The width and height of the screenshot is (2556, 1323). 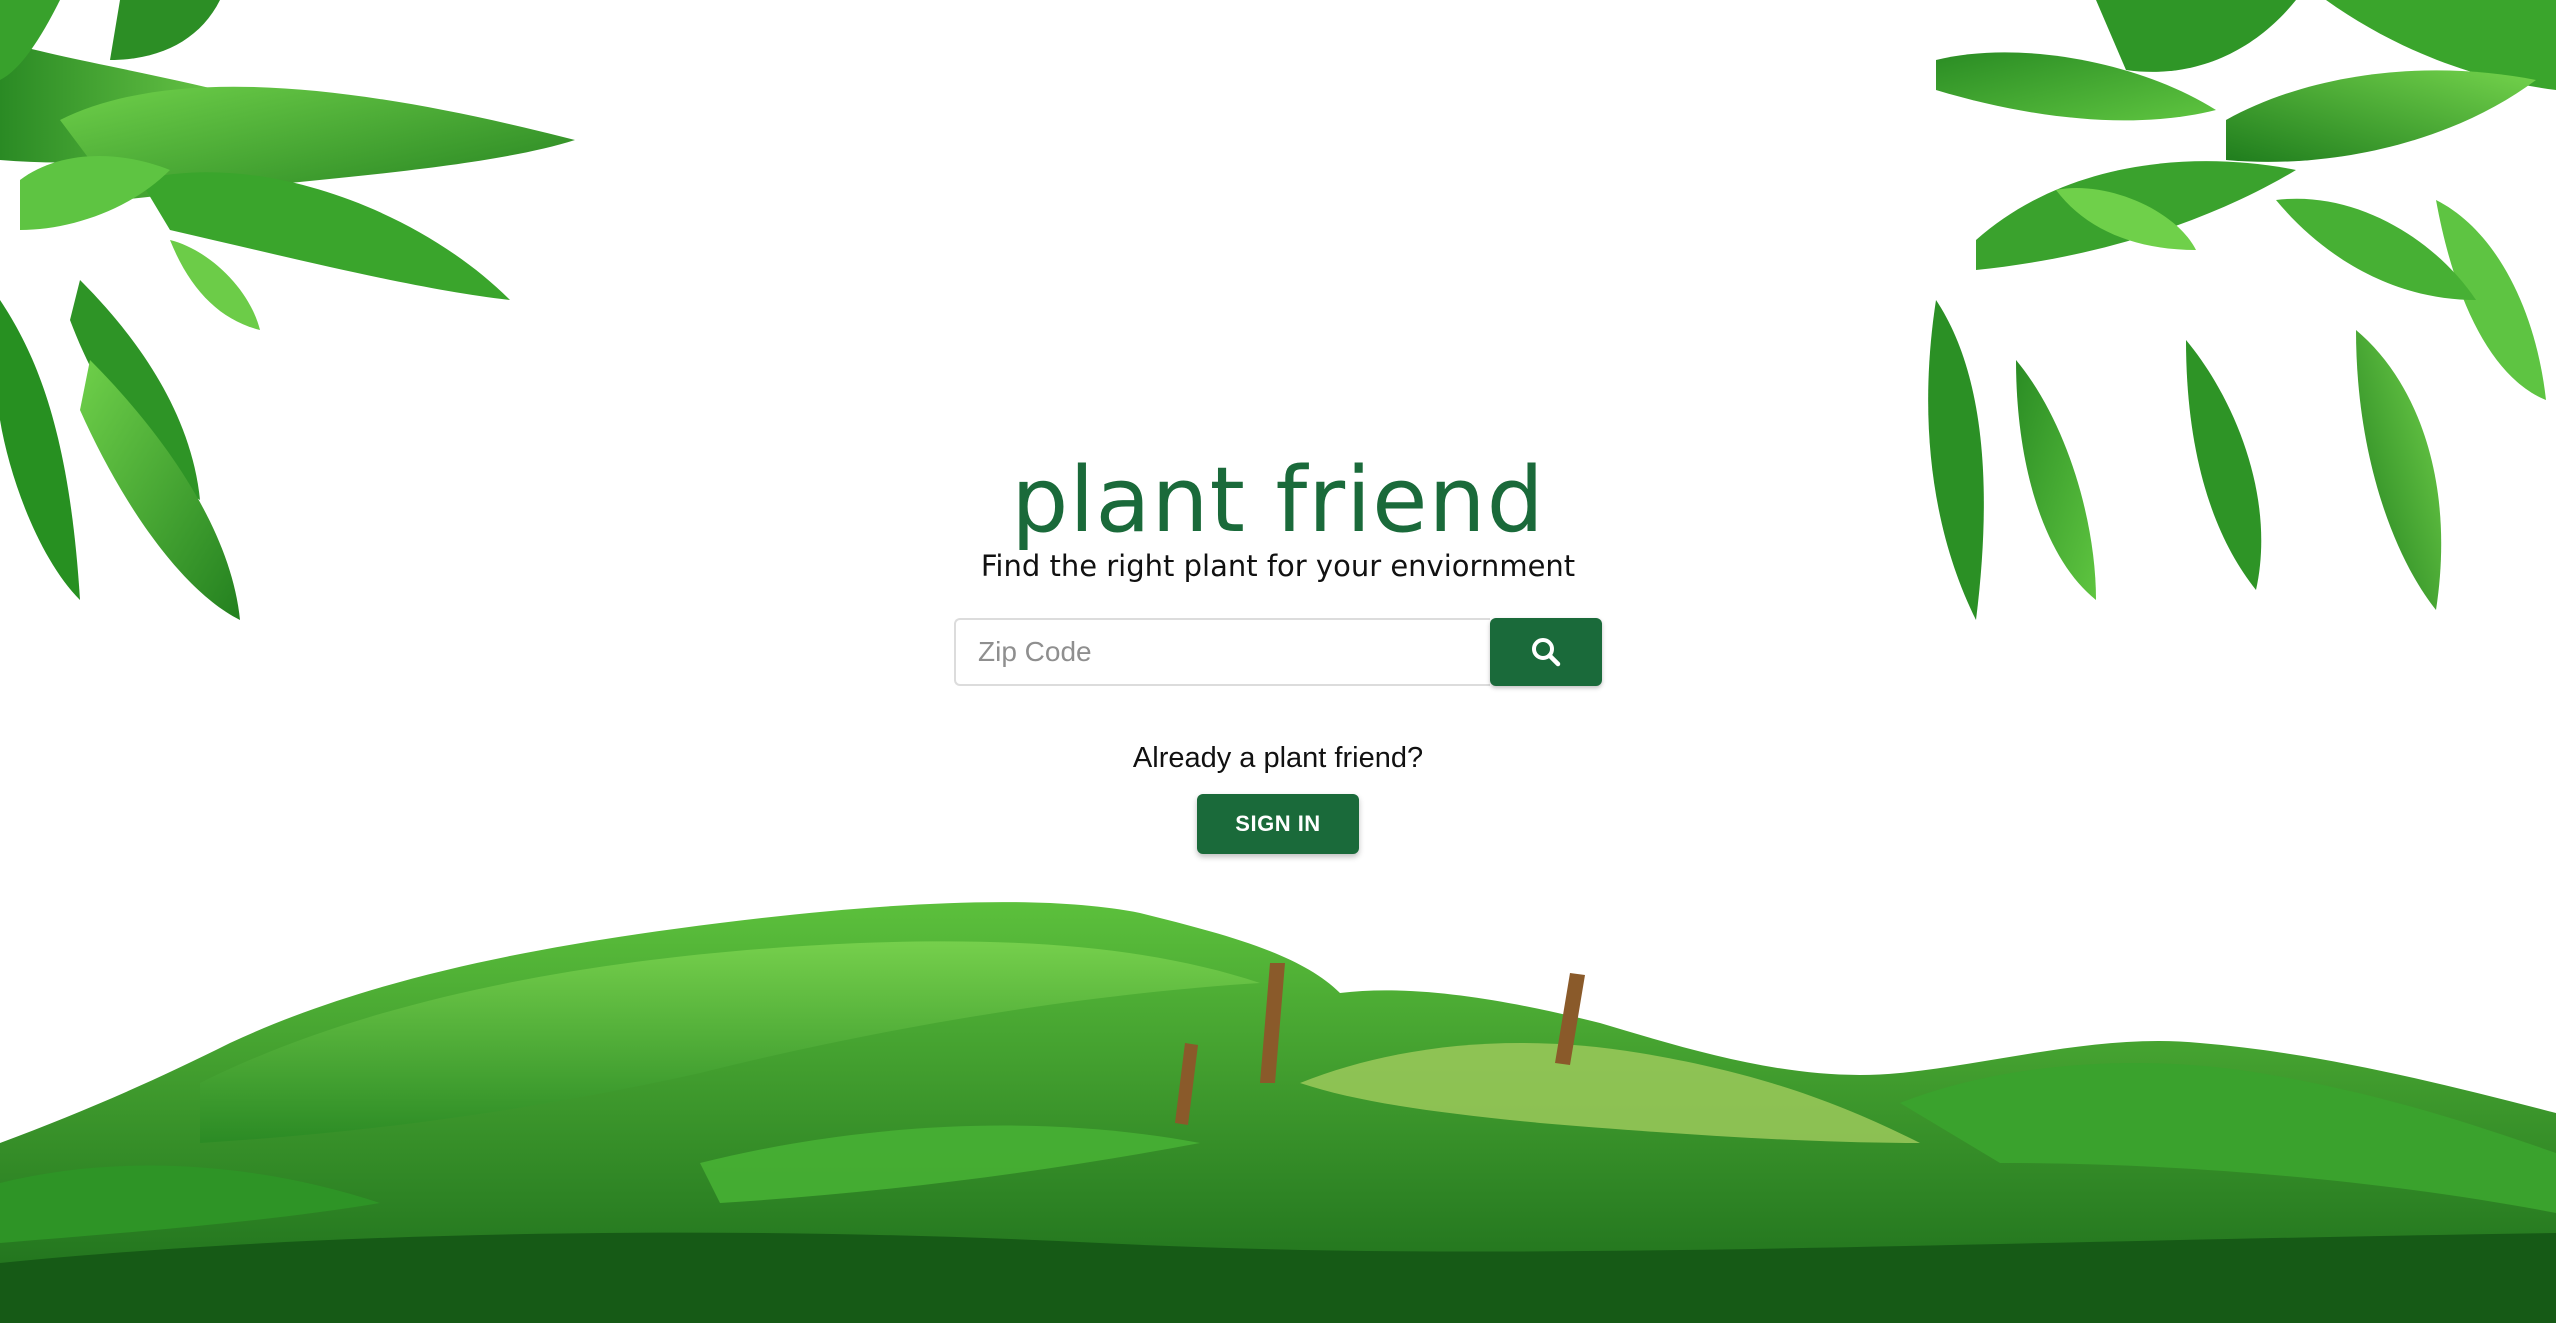 What do you see at coordinates (1278, 824) in the screenshot?
I see `sign-in-button: SIGN IN` at bounding box center [1278, 824].